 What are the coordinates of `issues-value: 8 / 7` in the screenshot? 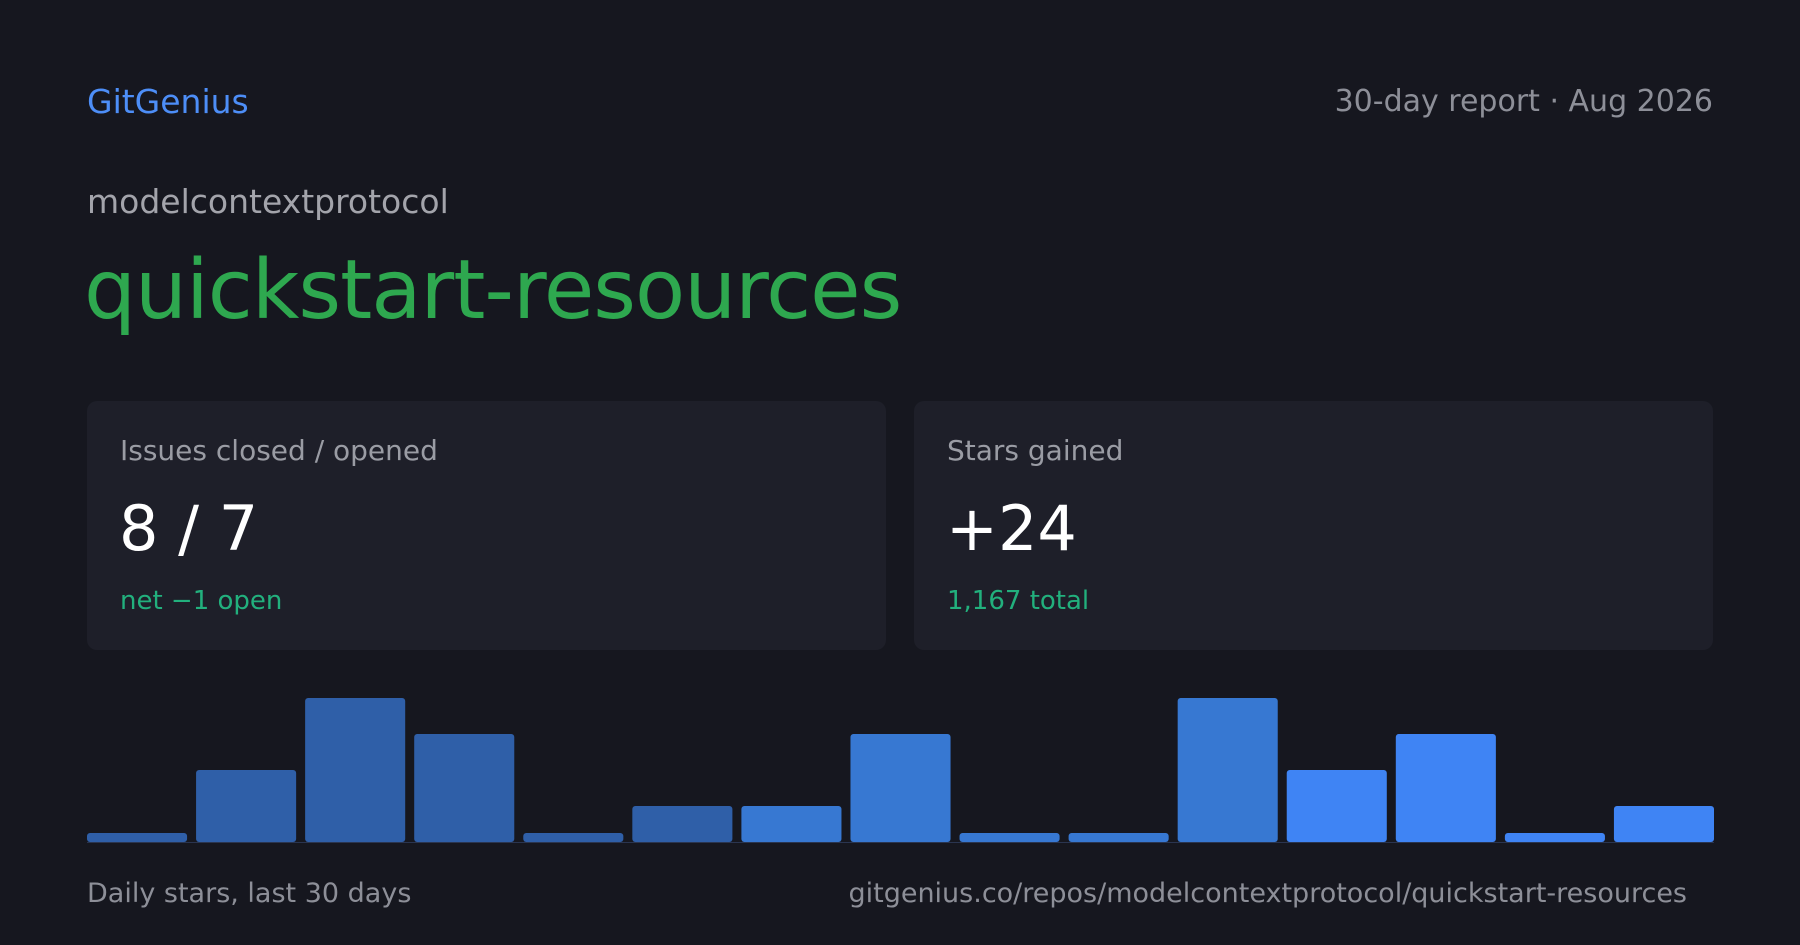 It's located at (189, 528).